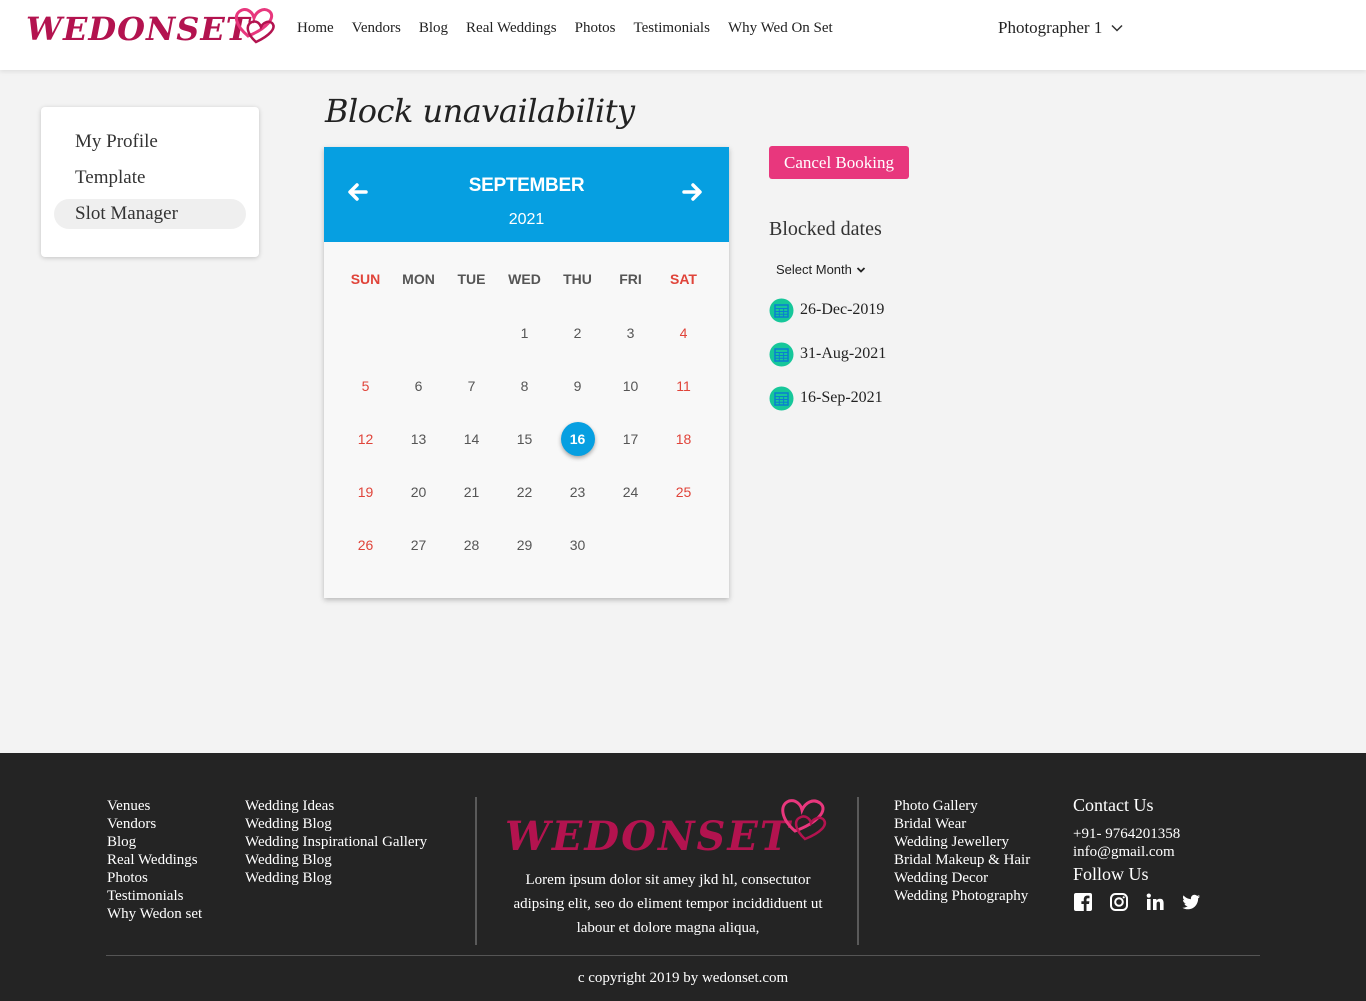 This screenshot has height=1001, width=1366. Describe the element at coordinates (780, 28) in the screenshot. I see `nav-why-wed-on-set: Why Wed On Set` at that location.